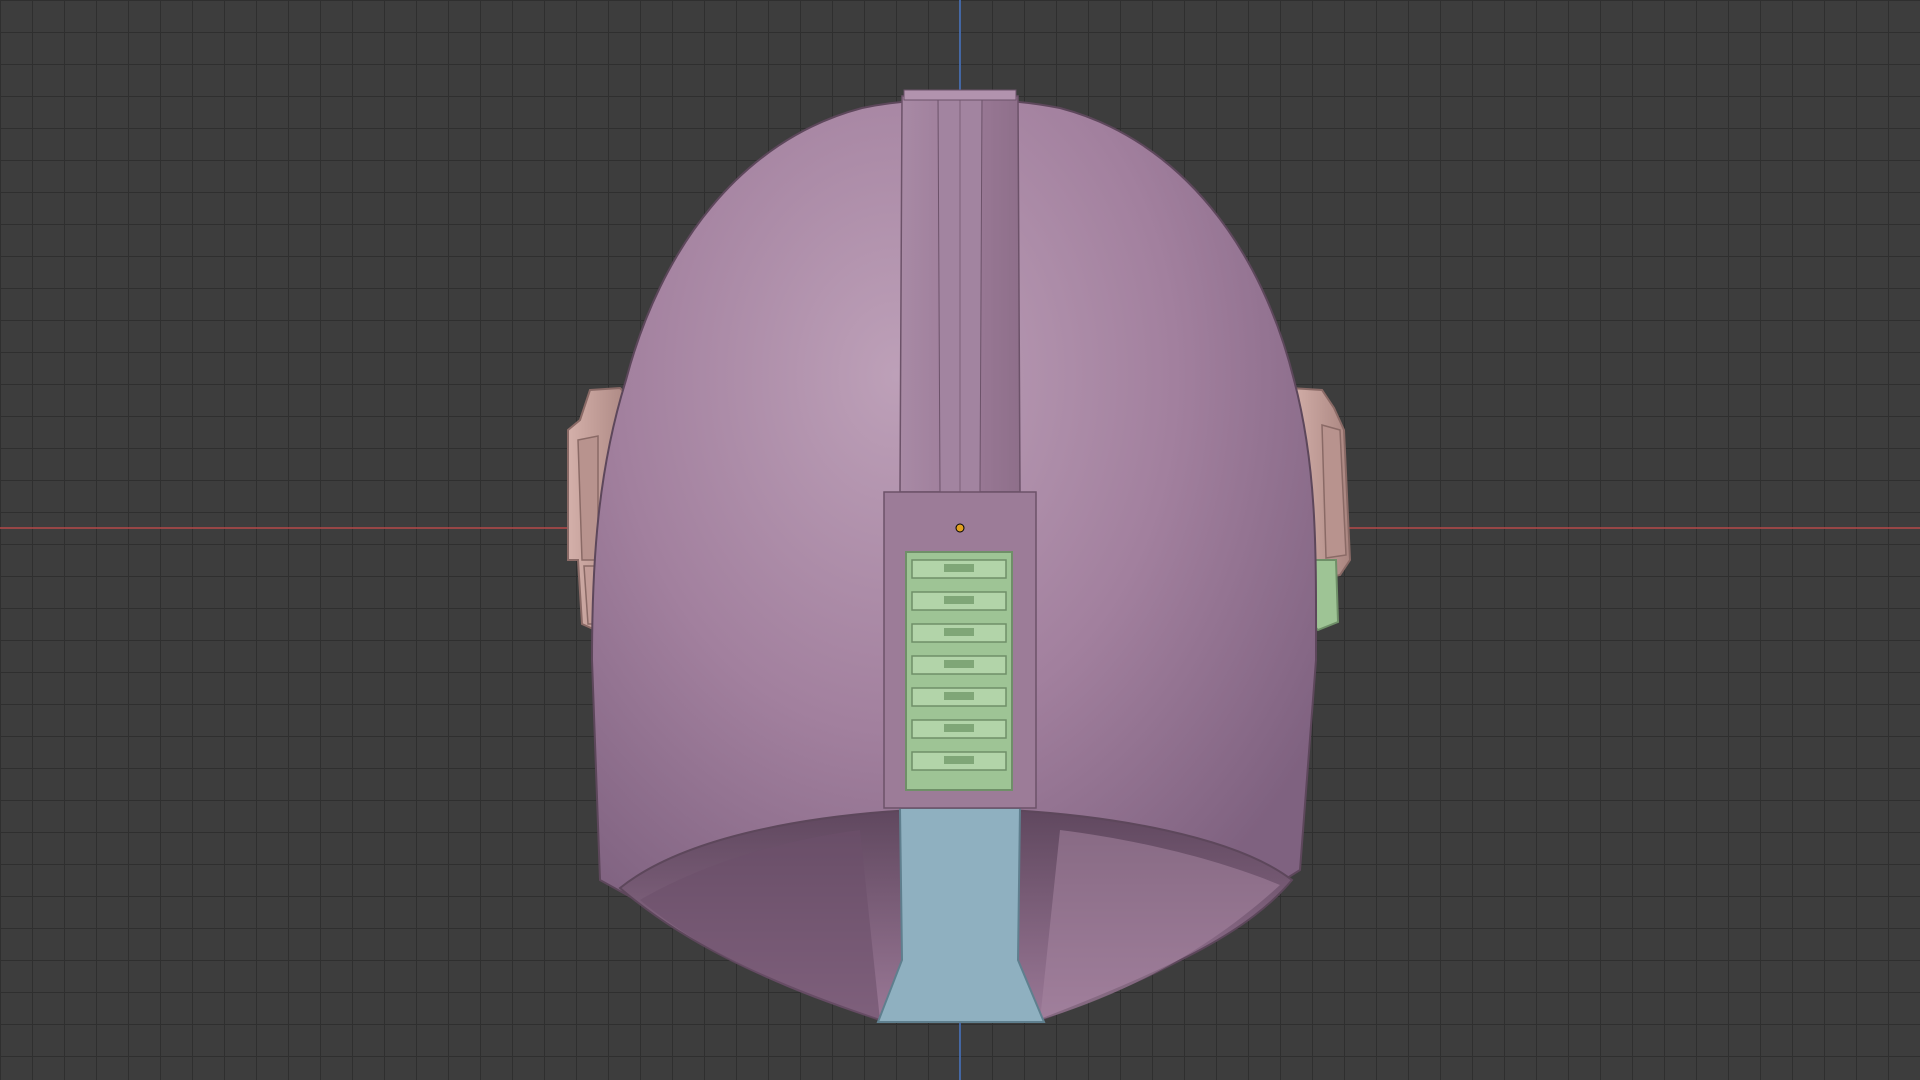  I want to click on rear-vent-panel, so click(959, 671).